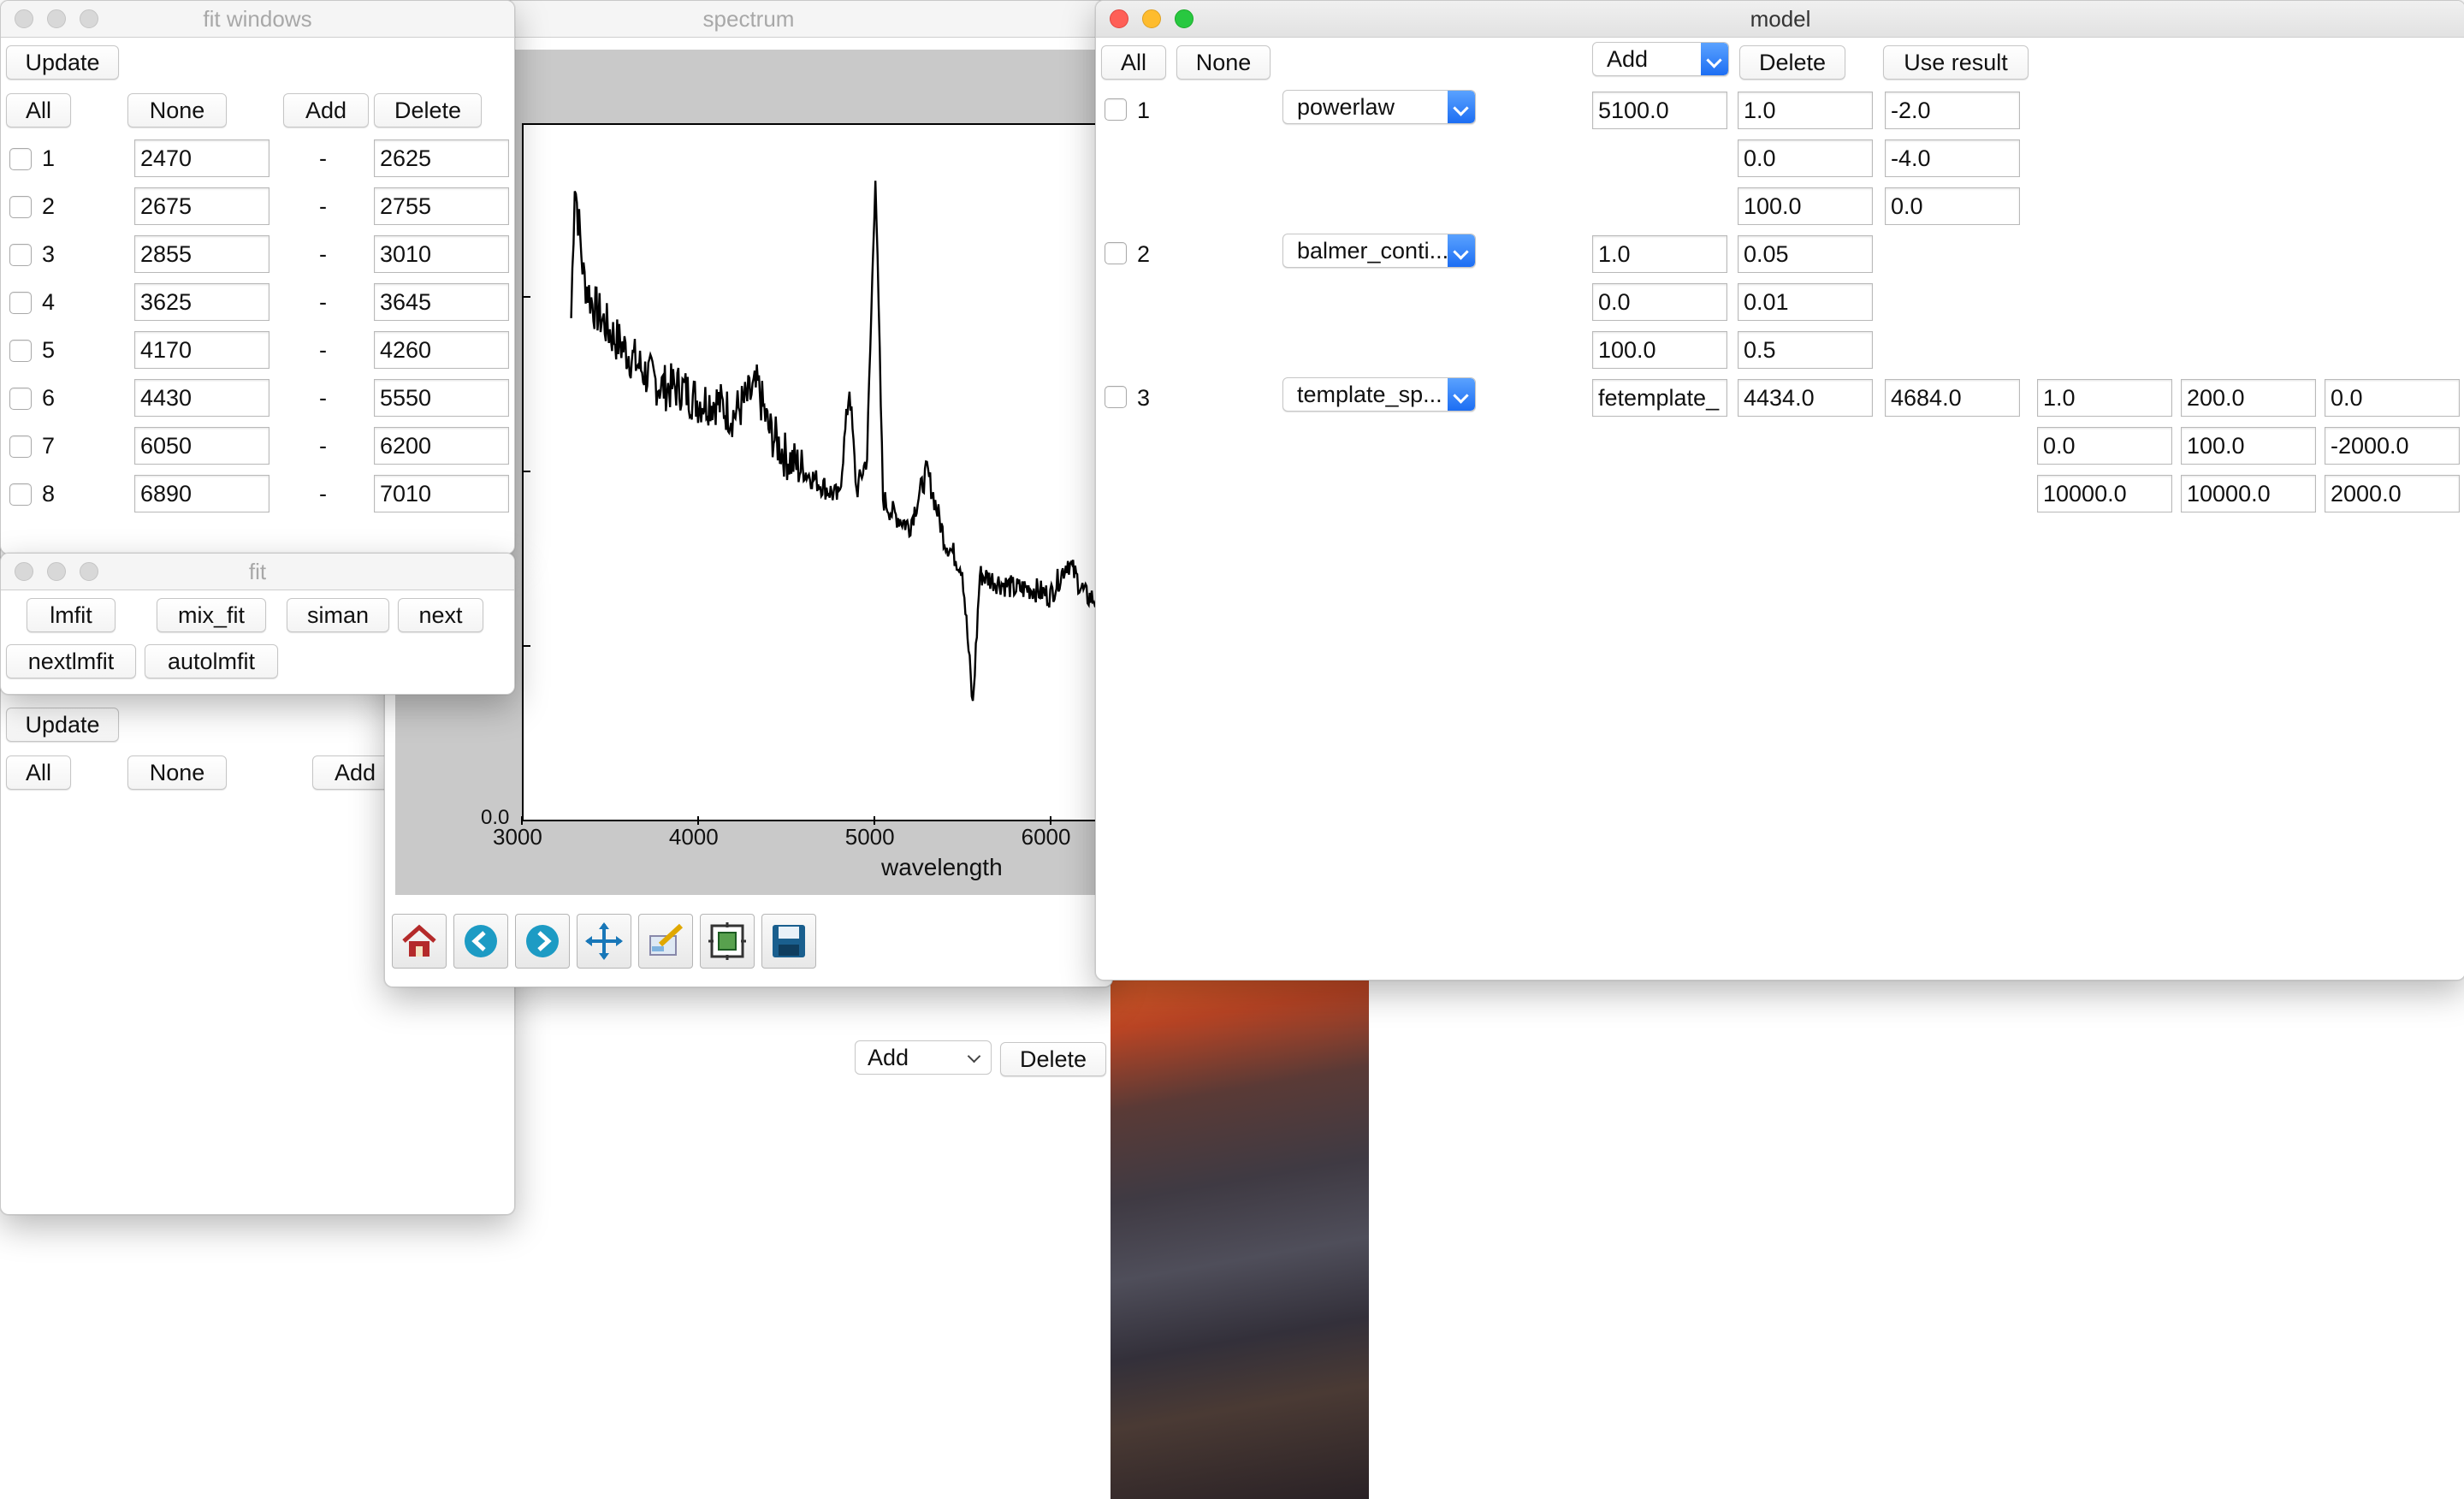 This screenshot has height=1499, width=2464. I want to click on delete-component-button: Delete, so click(1792, 62).